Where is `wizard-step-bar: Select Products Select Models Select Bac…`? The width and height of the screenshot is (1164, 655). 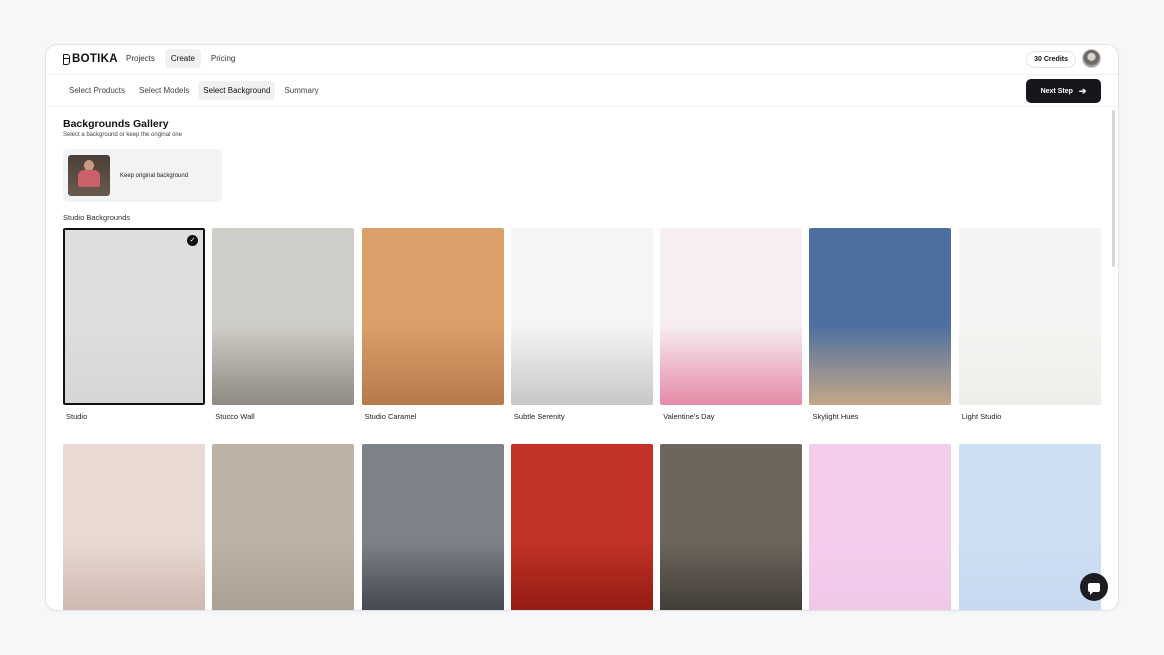
wizard-step-bar: Select Products Select Models Select Bac… is located at coordinates (582, 91).